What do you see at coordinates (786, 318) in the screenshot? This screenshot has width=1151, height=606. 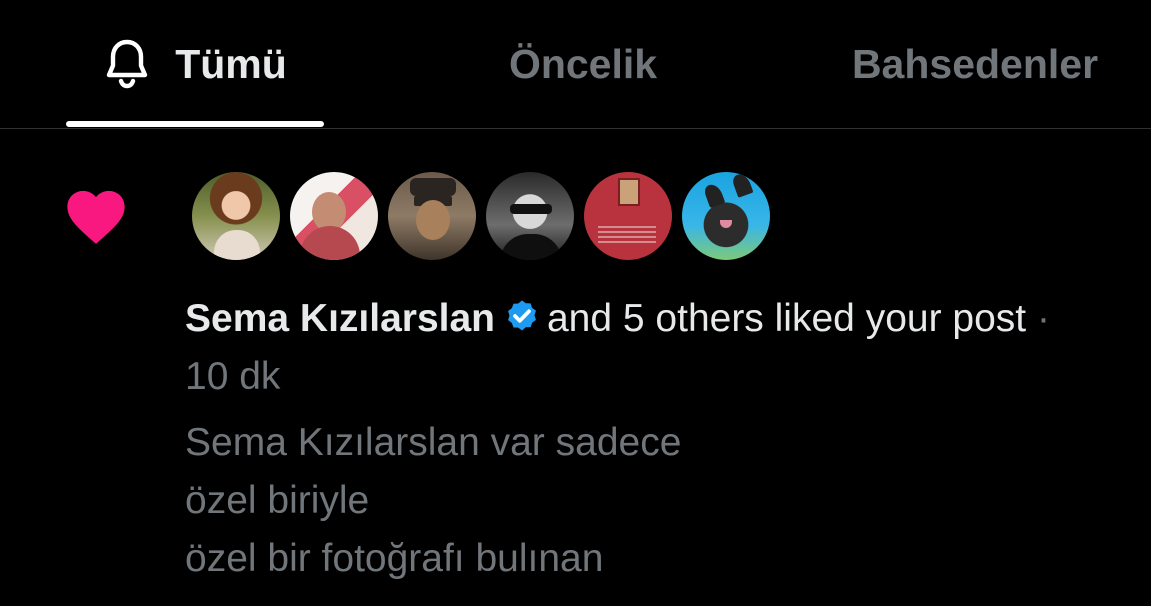 I see `action-text: and 5 others liked your post` at bounding box center [786, 318].